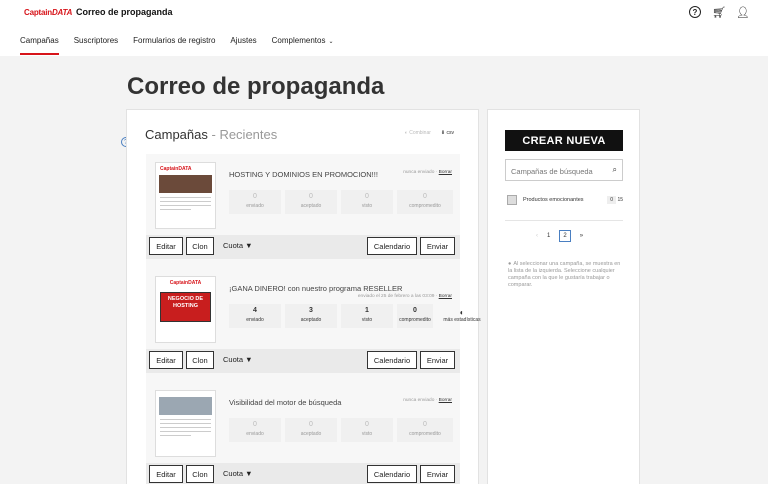  Describe the element at coordinates (256, 86) in the screenshot. I see `page-title: Correo de propaganda` at that location.